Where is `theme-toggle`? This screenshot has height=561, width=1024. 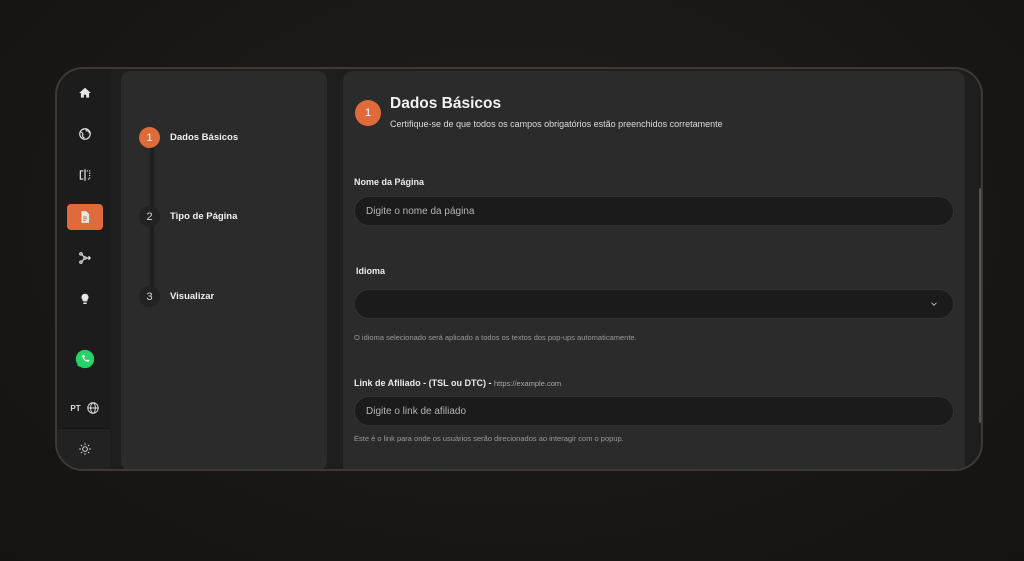 theme-toggle is located at coordinates (85, 449).